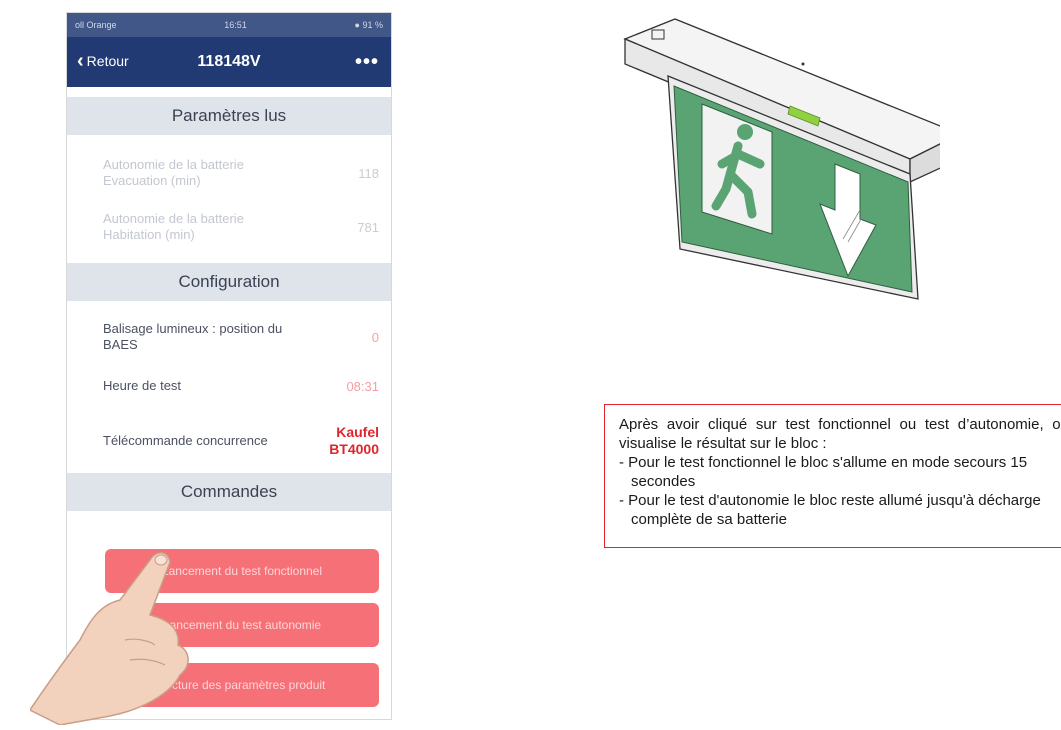 The width and height of the screenshot is (1061, 730). What do you see at coordinates (368, 25) in the screenshot?
I see `battery-indicator: ● 91 %` at bounding box center [368, 25].